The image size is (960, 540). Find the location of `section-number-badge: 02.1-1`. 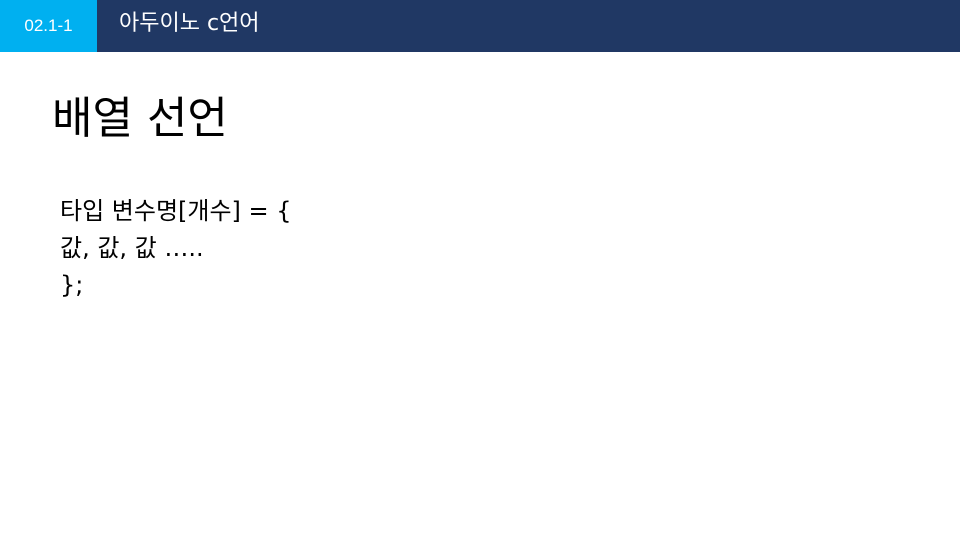

section-number-badge: 02.1-1 is located at coordinates (48, 26).